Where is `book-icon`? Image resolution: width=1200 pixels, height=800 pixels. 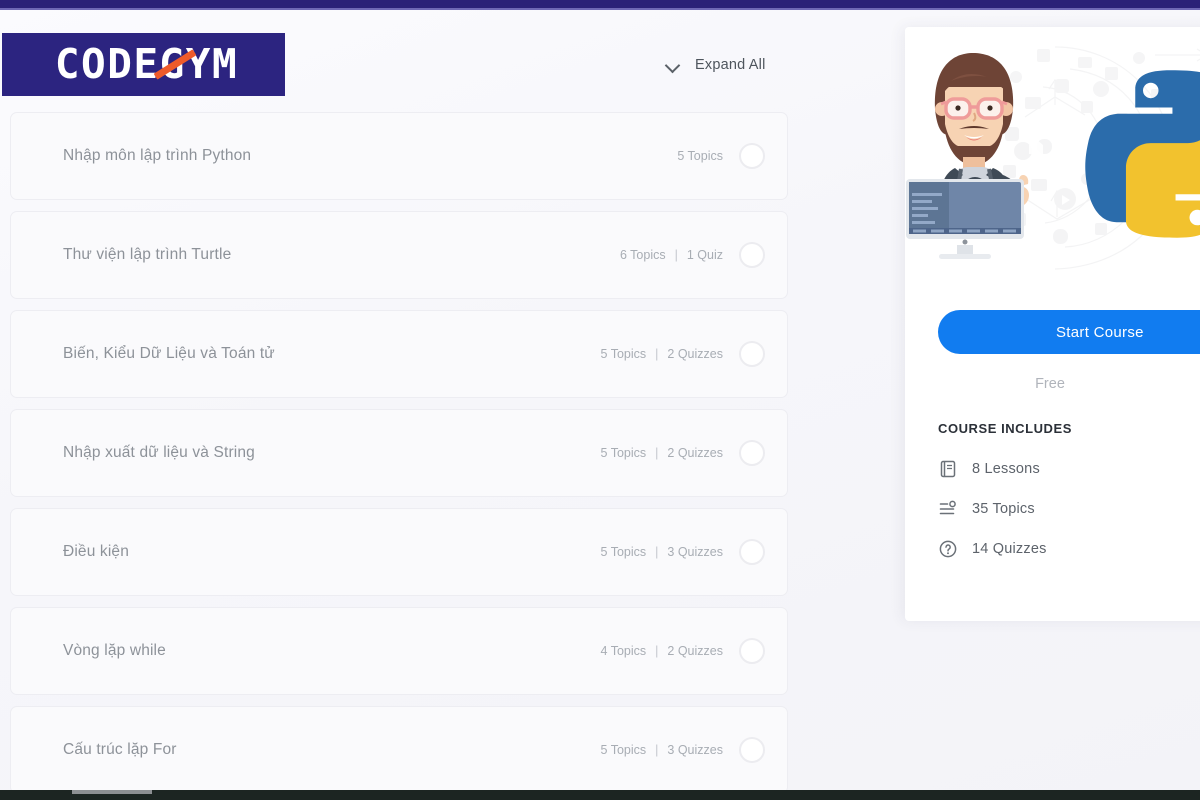
book-icon is located at coordinates (948, 469).